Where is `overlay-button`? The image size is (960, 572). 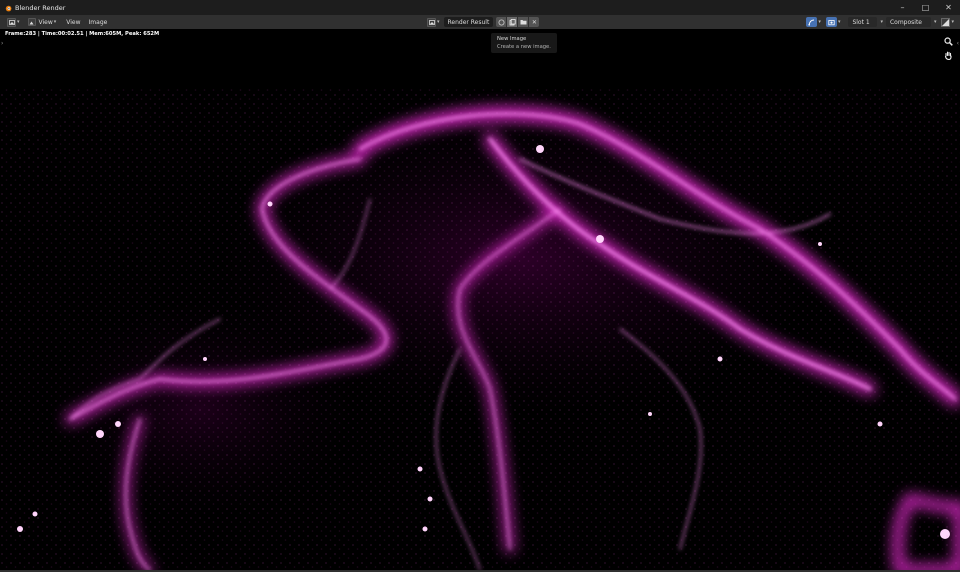 overlay-button is located at coordinates (831, 22).